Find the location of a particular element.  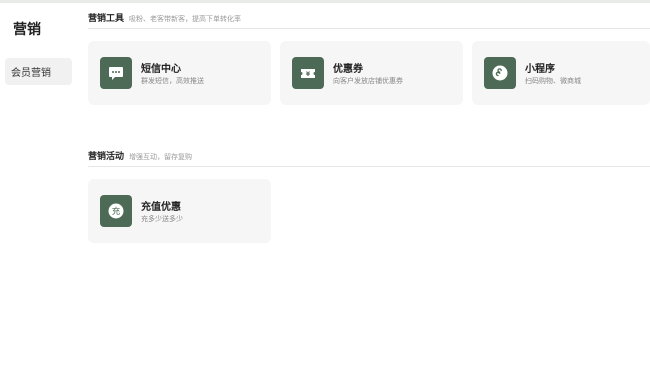

recharge-icon: 充 is located at coordinates (116, 211).